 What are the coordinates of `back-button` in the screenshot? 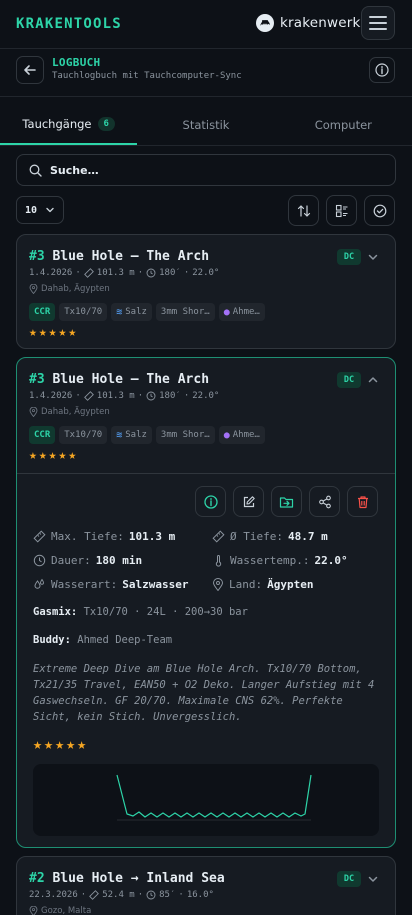 It's located at (30, 70).